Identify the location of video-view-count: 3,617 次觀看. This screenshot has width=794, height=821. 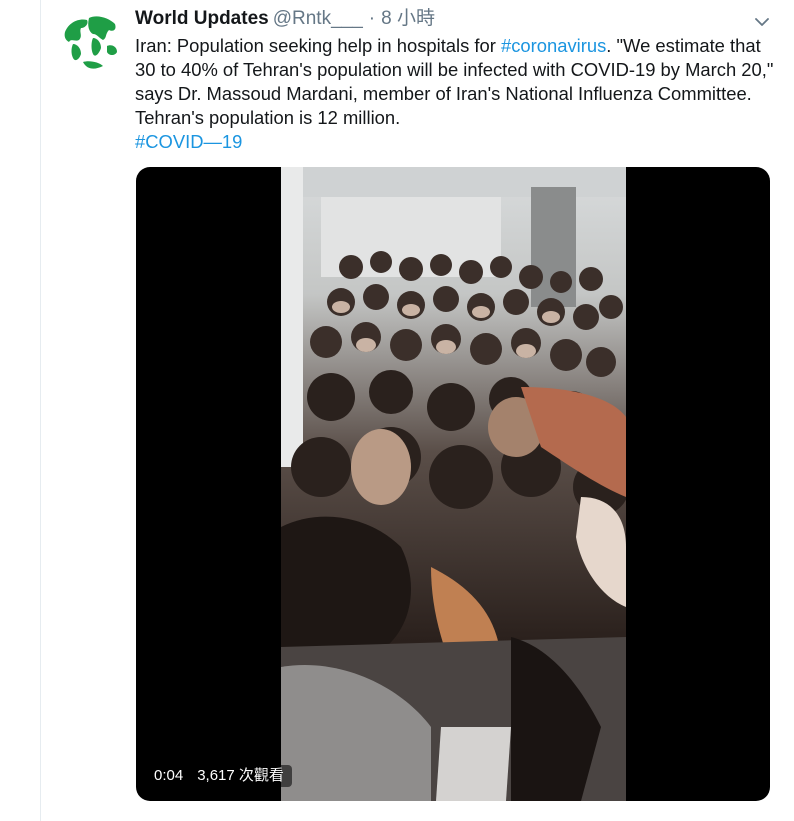
(240, 775).